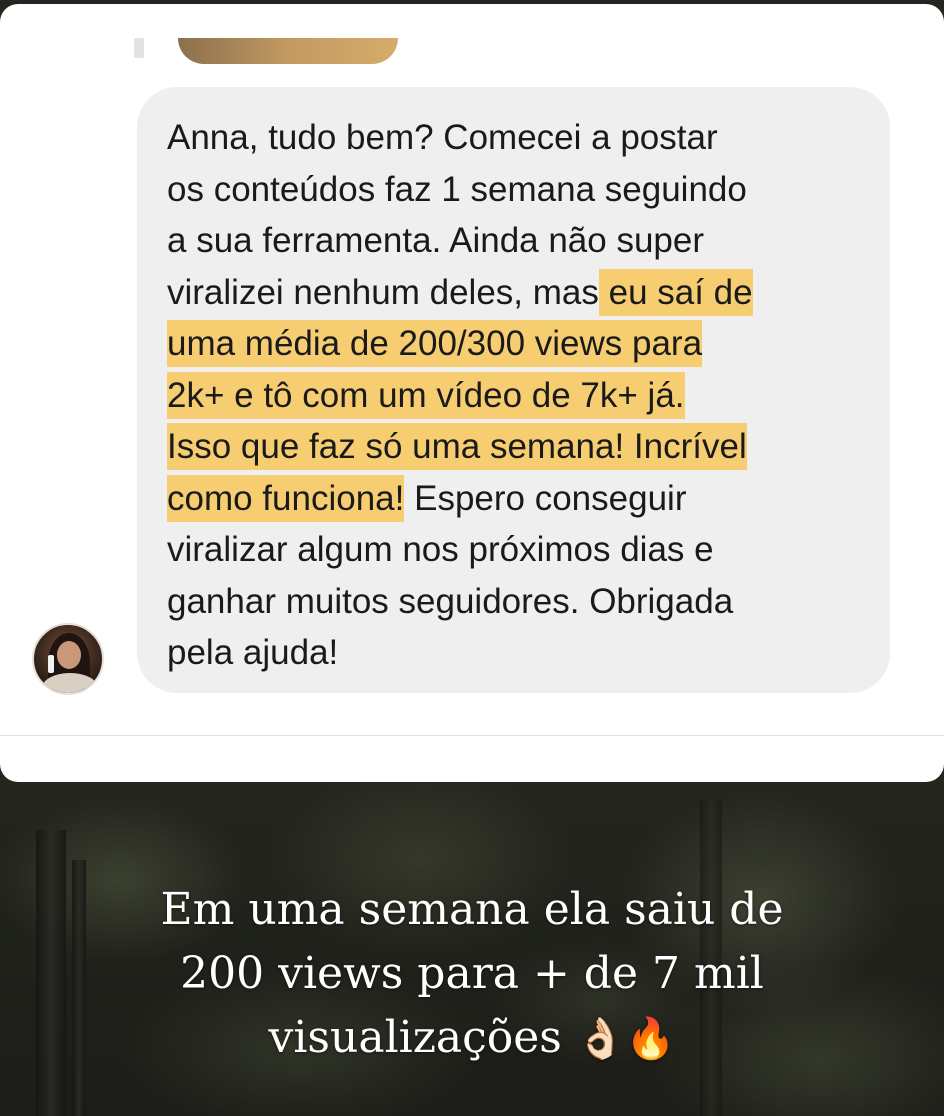 The image size is (944, 1116). Describe the element at coordinates (440, 549) in the screenshot. I see `message-line: viralizar algum nos próximos dias e` at that location.